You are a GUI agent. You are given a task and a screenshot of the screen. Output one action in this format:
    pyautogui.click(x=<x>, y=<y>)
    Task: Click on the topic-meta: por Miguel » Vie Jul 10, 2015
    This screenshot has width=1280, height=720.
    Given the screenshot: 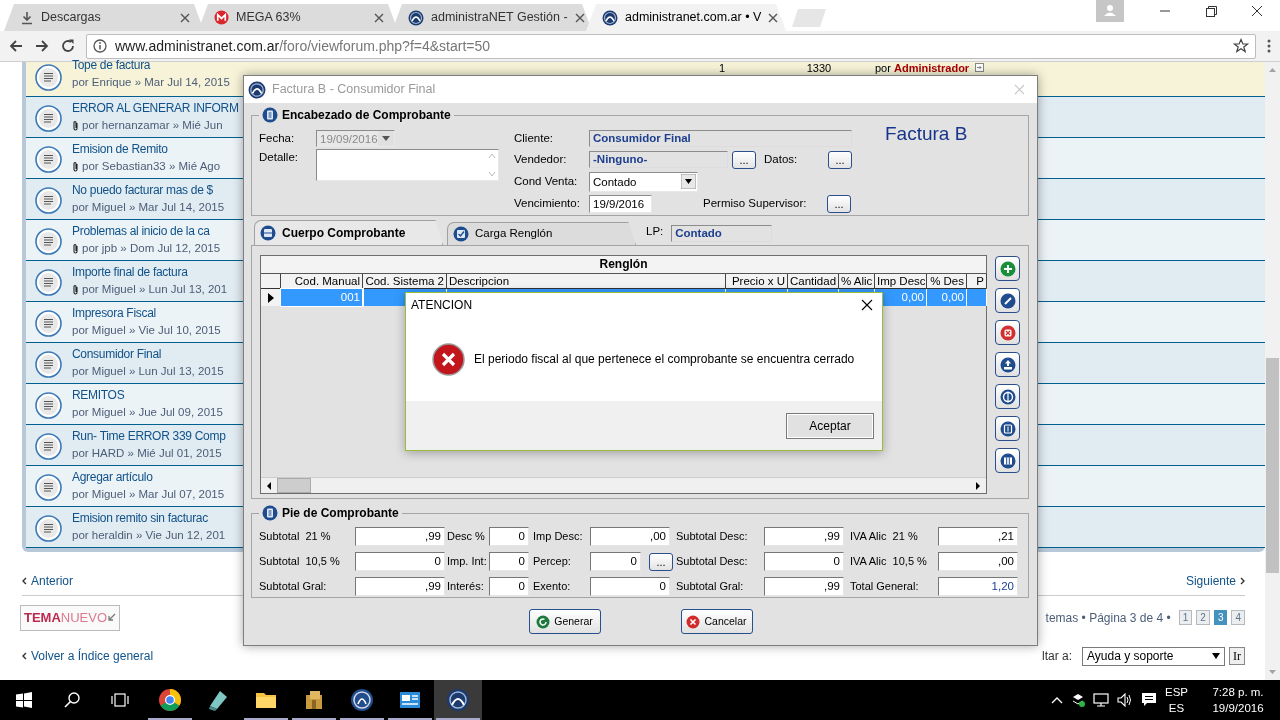 What is the action you would take?
    pyautogui.click(x=146, y=330)
    